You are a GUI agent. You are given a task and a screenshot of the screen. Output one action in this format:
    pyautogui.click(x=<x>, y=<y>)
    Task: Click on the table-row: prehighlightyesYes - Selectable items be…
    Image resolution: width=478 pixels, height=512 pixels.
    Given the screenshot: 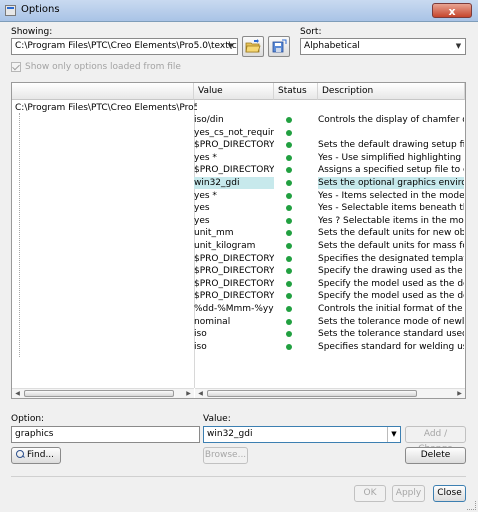 What is the action you would take?
    pyautogui.click(x=238, y=208)
    